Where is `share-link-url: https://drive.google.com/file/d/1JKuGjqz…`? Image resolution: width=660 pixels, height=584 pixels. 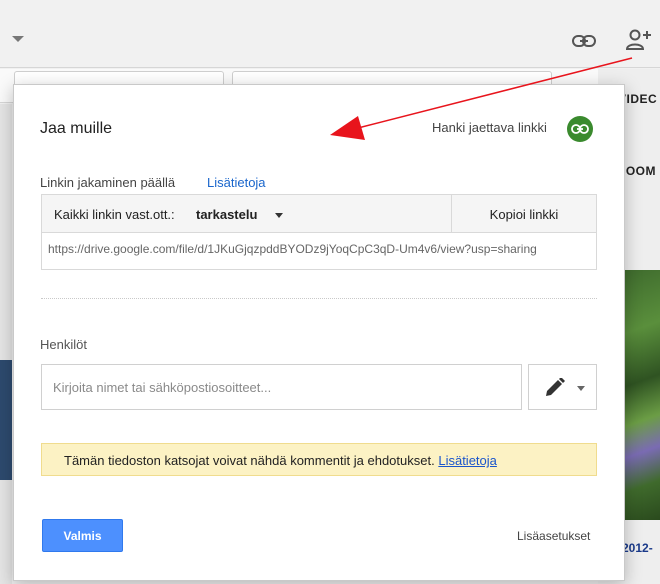 share-link-url: https://drive.google.com/file/d/1JKuGjqz… is located at coordinates (320, 249).